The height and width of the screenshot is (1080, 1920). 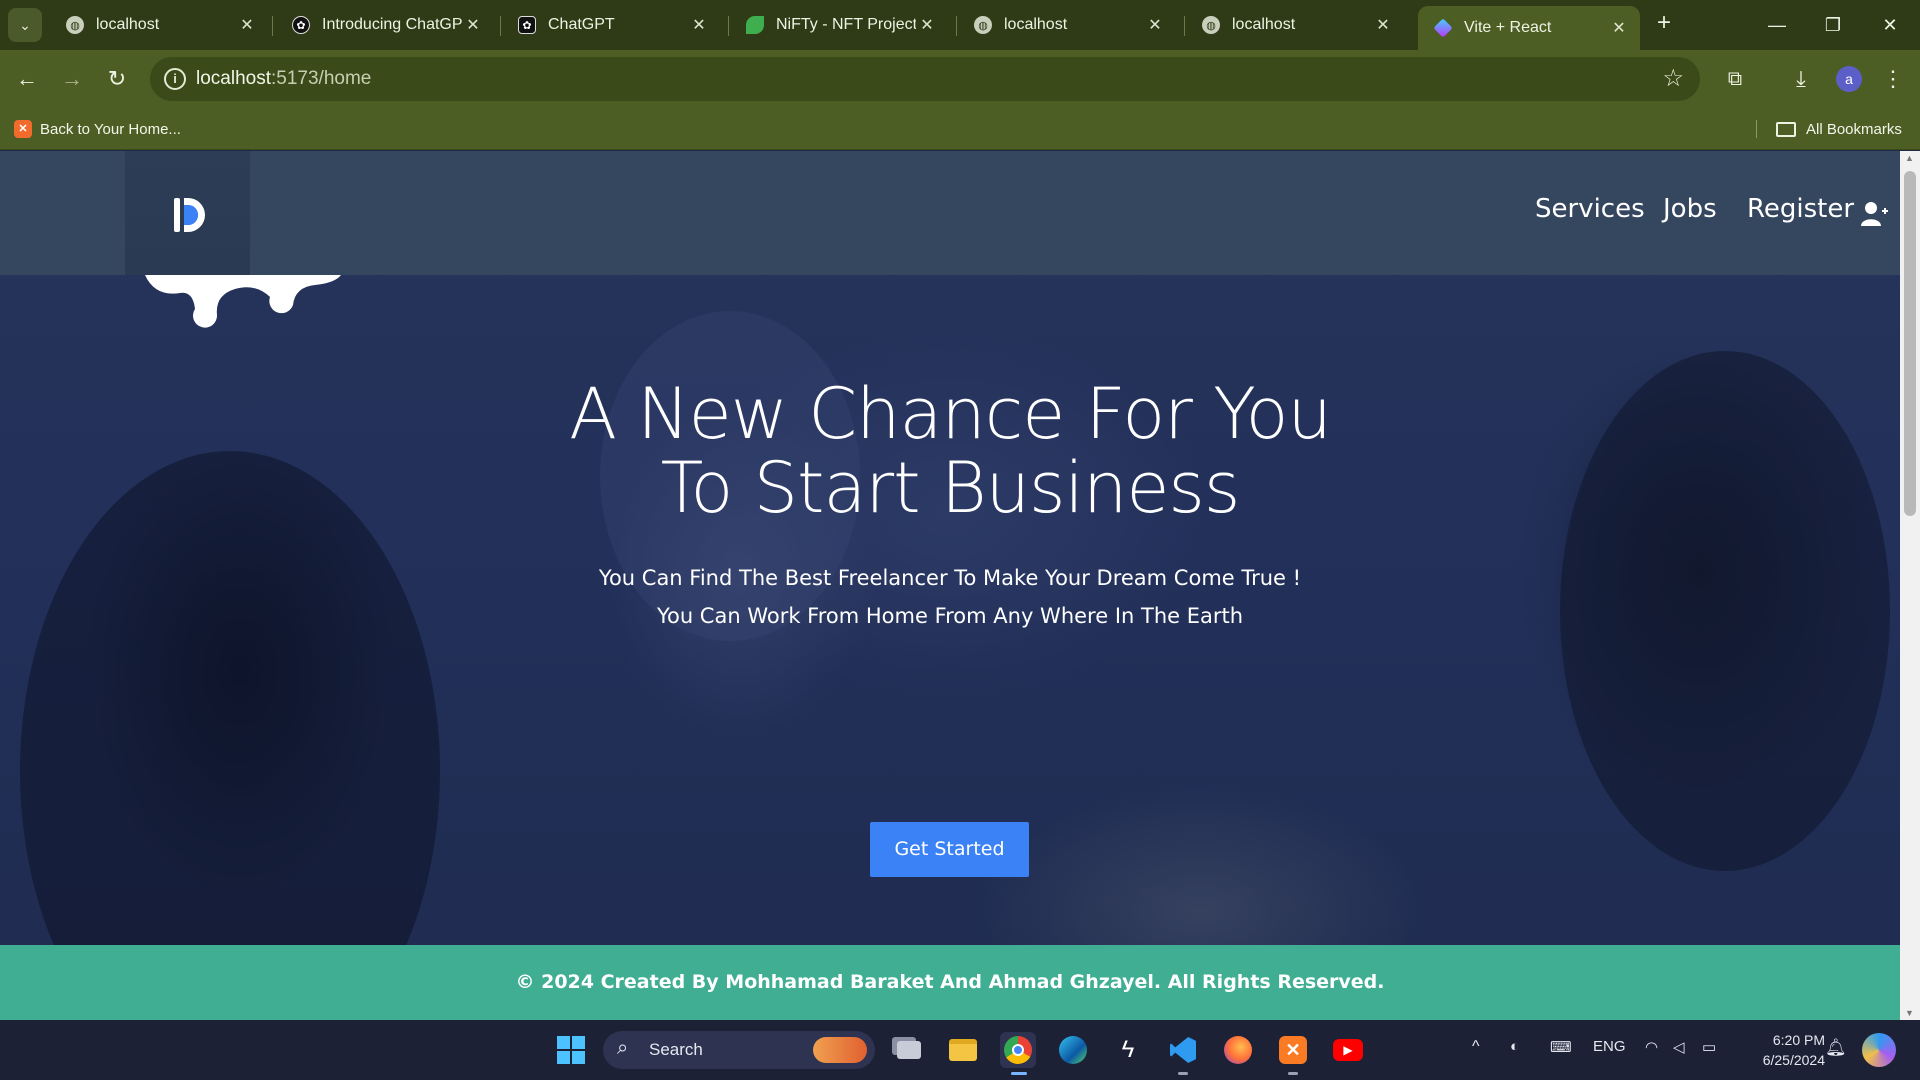 I want to click on system-clock: 6:20 PM 6/25/2024, so click(x=1785, y=1050).